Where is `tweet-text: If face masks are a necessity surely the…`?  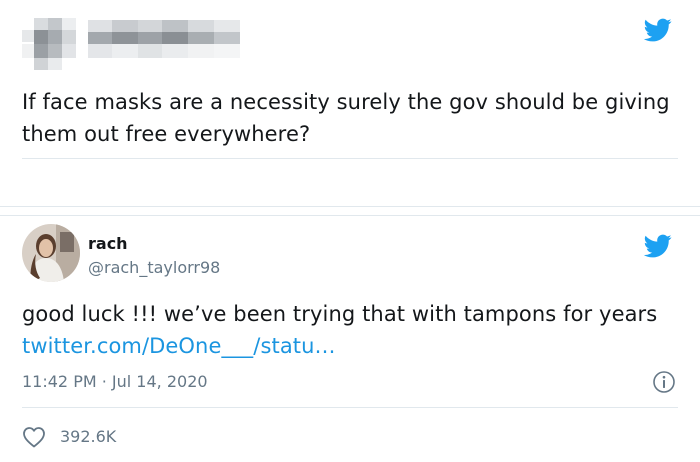
tweet-text: If face masks are a necessity surely the… is located at coordinates (346, 118).